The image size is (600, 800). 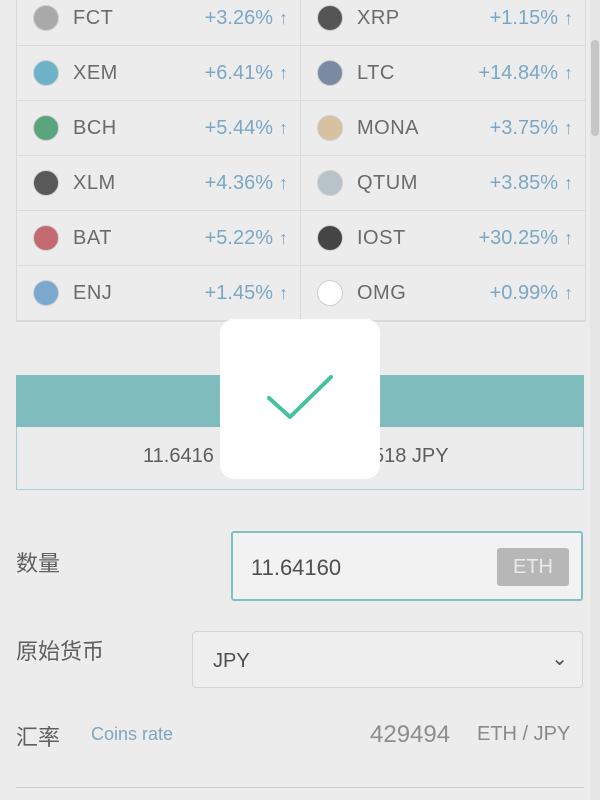 What do you see at coordinates (533, 567) in the screenshot?
I see `unit-badge: ETH` at bounding box center [533, 567].